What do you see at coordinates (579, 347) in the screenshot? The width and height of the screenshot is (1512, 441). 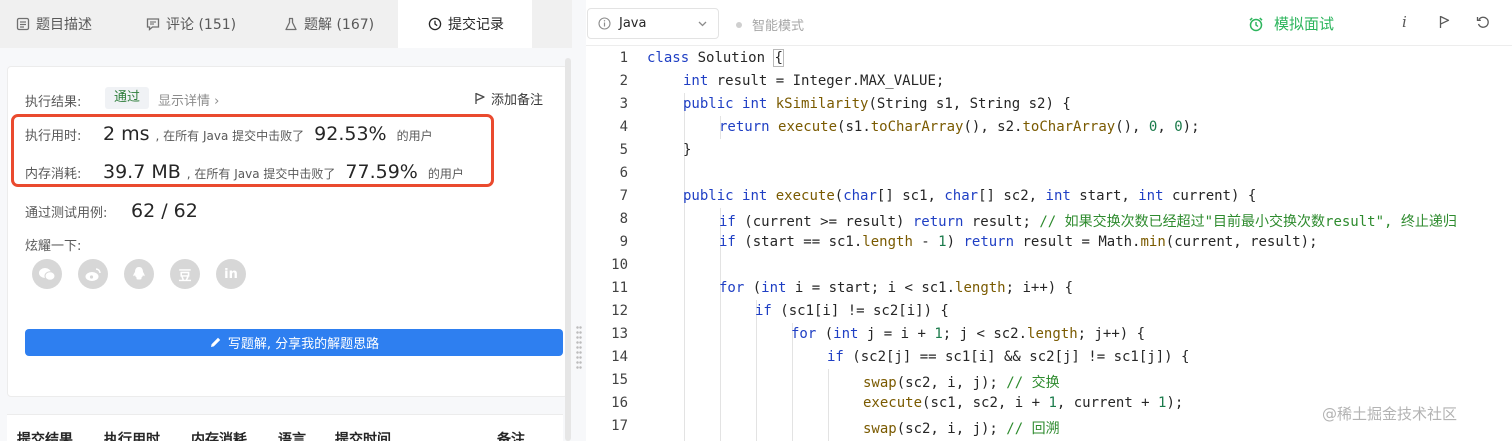 I see `drag-handle` at bounding box center [579, 347].